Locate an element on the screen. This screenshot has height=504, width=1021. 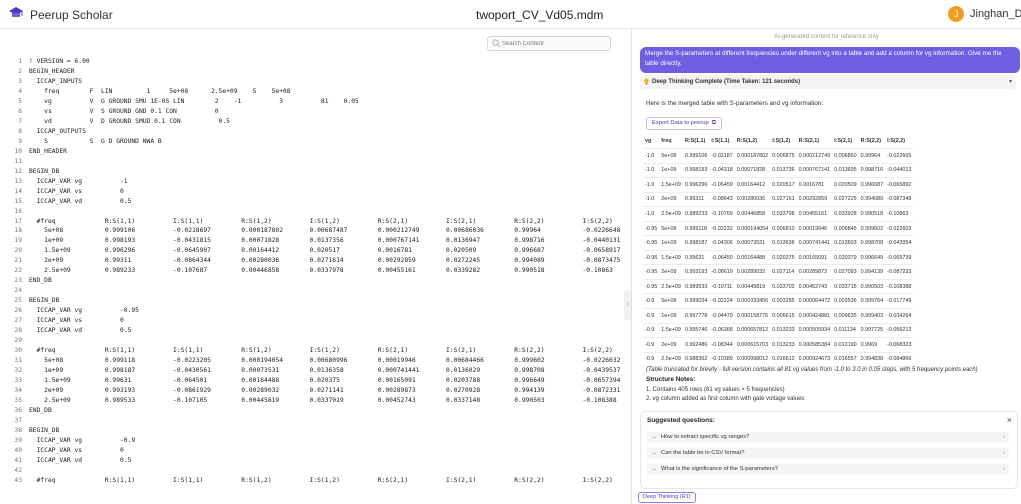
table-cell: 0.013695 is located at coordinates (845, 171).